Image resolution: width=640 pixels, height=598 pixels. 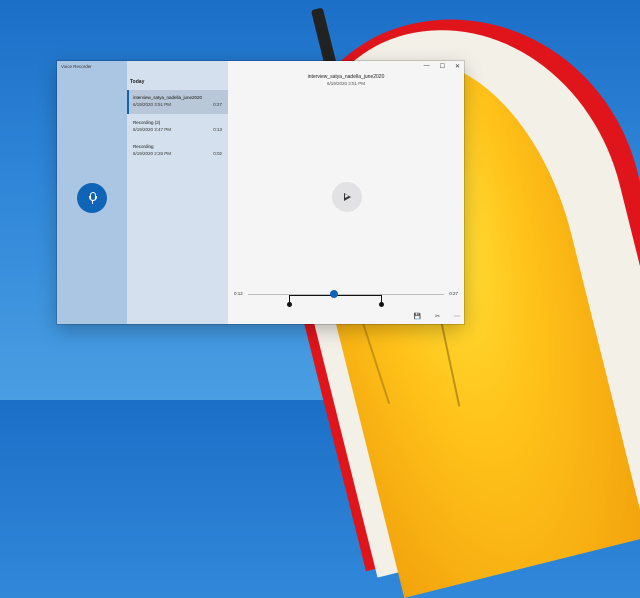 I want to click on play-button, so click(x=347, y=197).